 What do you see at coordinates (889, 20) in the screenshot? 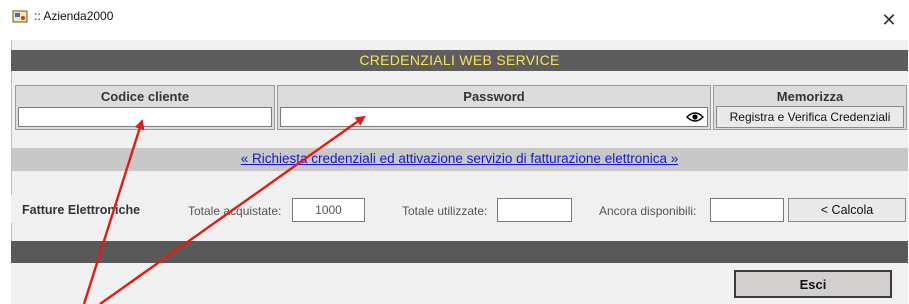
I see `close-icon: ✕` at bounding box center [889, 20].